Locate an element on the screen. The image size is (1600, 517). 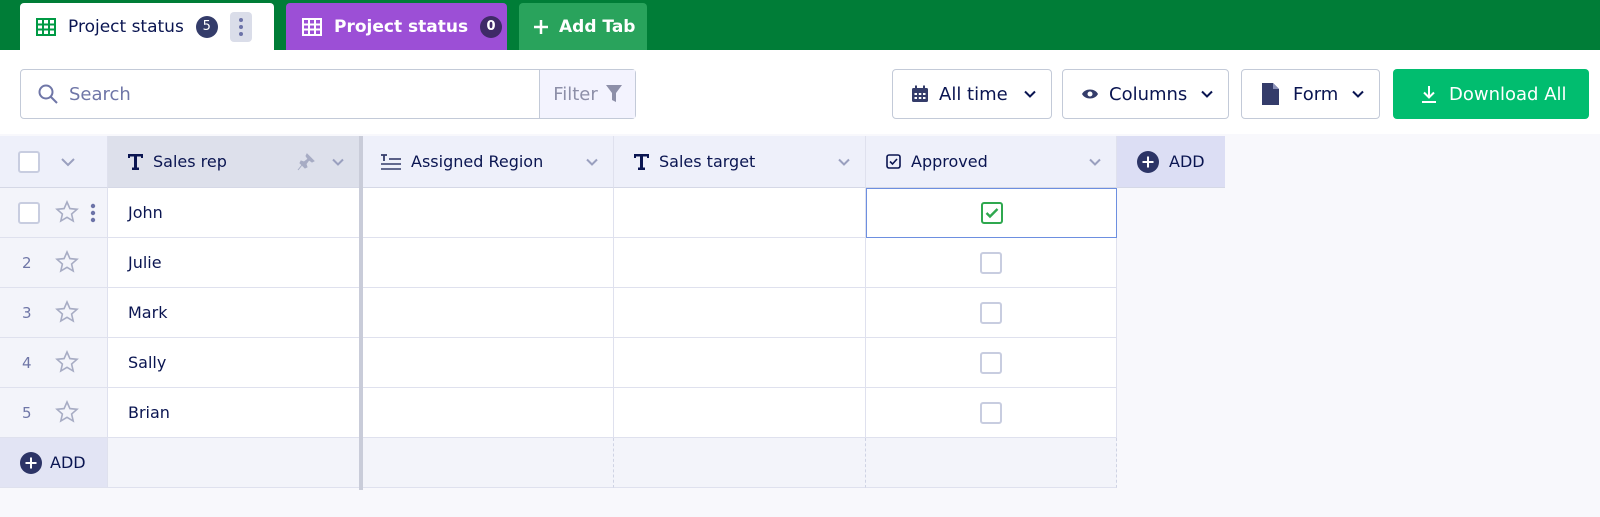
cell-sales-rep: Julie is located at coordinates (234, 263).